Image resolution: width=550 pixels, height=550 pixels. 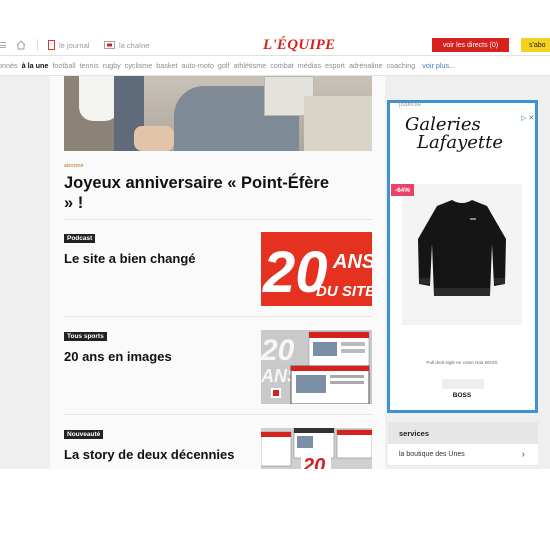 What do you see at coordinates (134, 45) in the screenshot?
I see `la-chaine-label: la chaîne` at bounding box center [134, 45].